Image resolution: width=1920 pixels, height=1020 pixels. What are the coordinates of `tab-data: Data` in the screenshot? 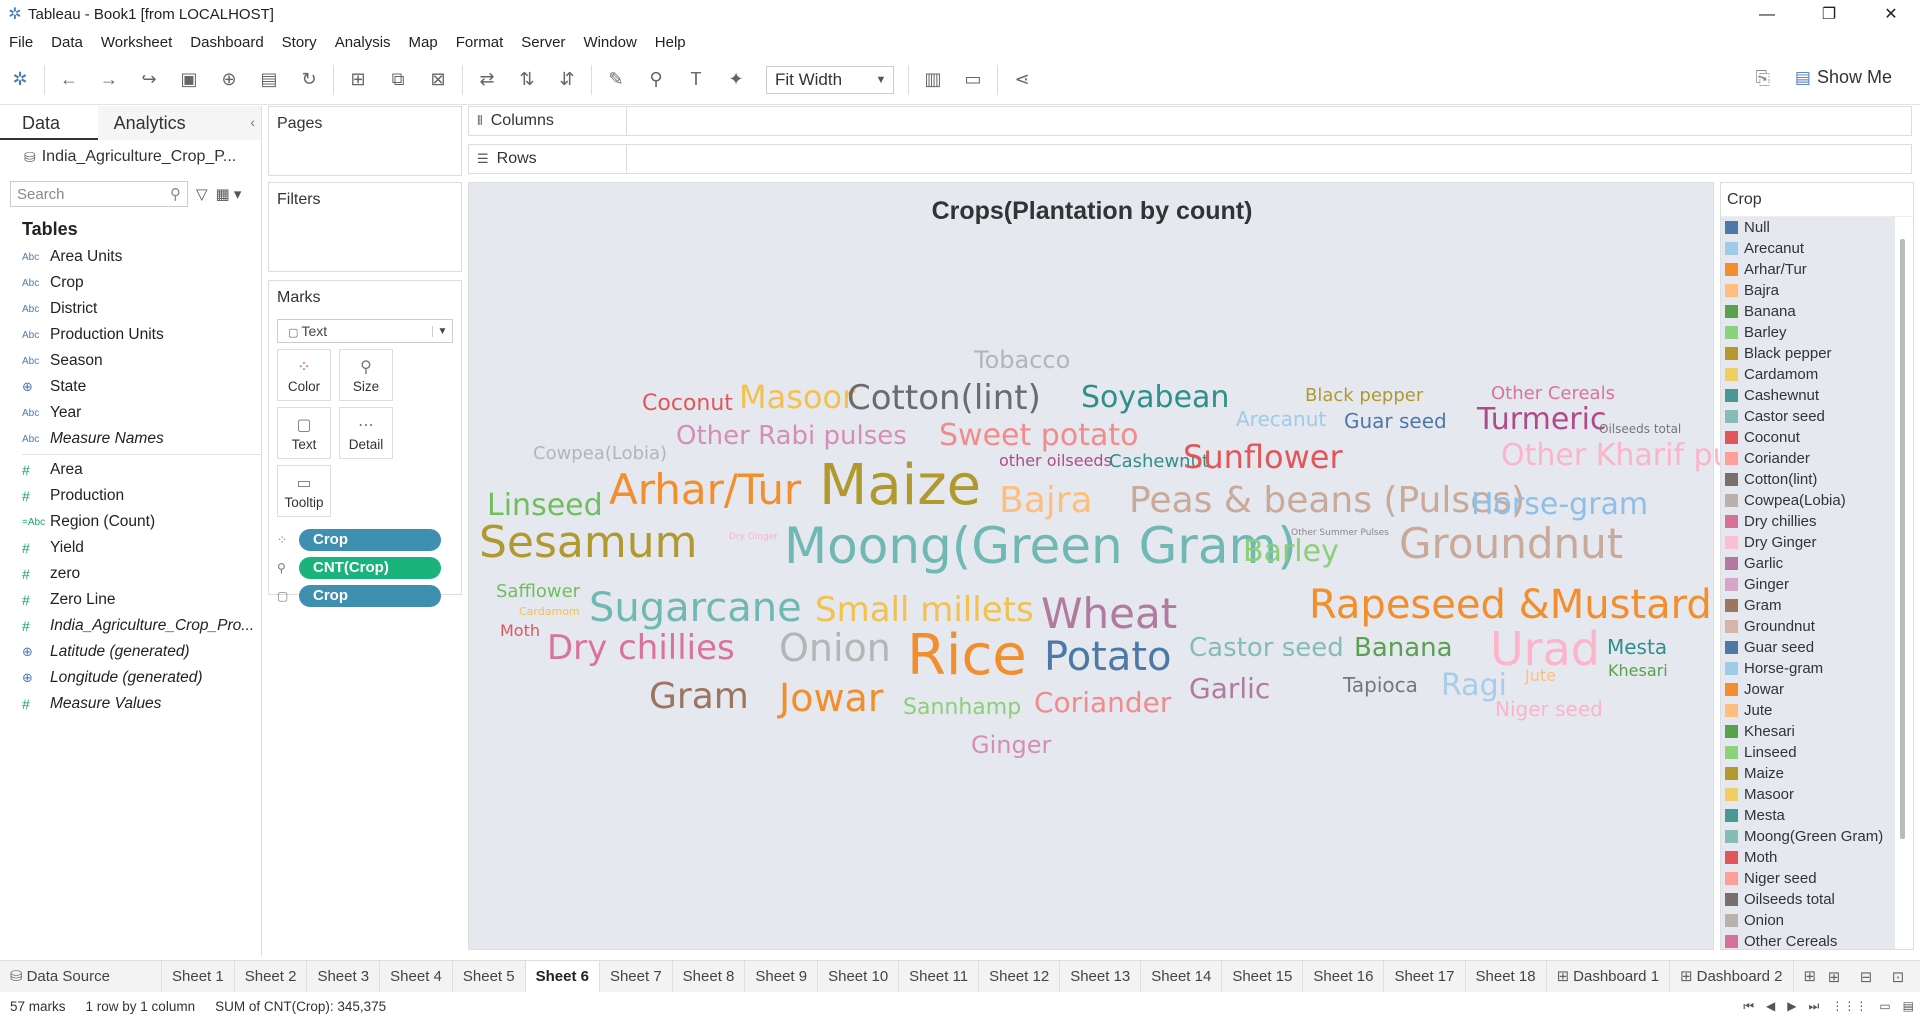 It's located at (49, 123).